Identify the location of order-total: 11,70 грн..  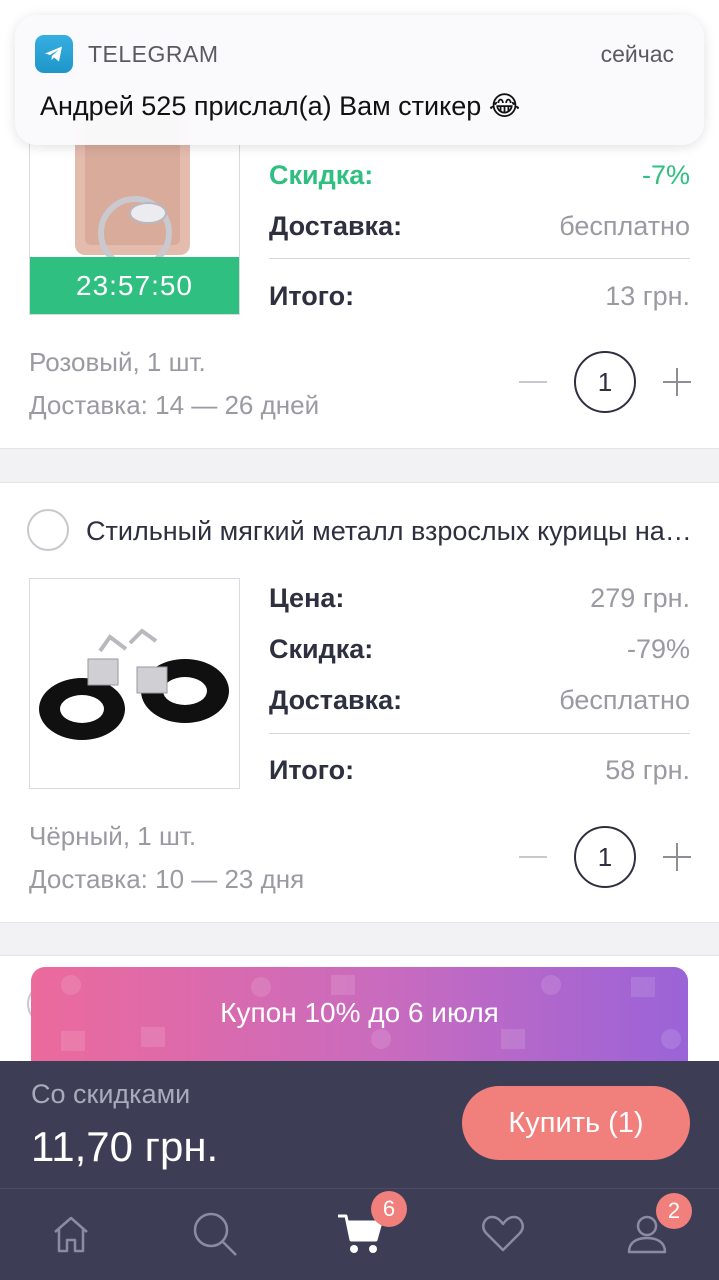
(125, 1146).